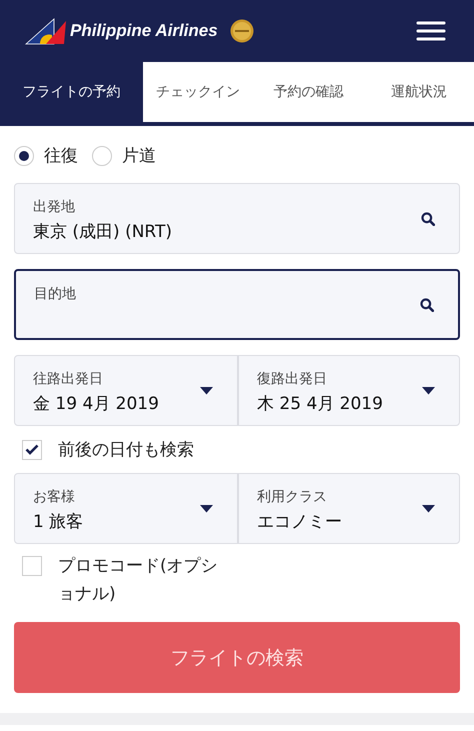 The image size is (474, 731). Describe the element at coordinates (68, 379) in the screenshot. I see `field-label: 往路出発日` at that location.